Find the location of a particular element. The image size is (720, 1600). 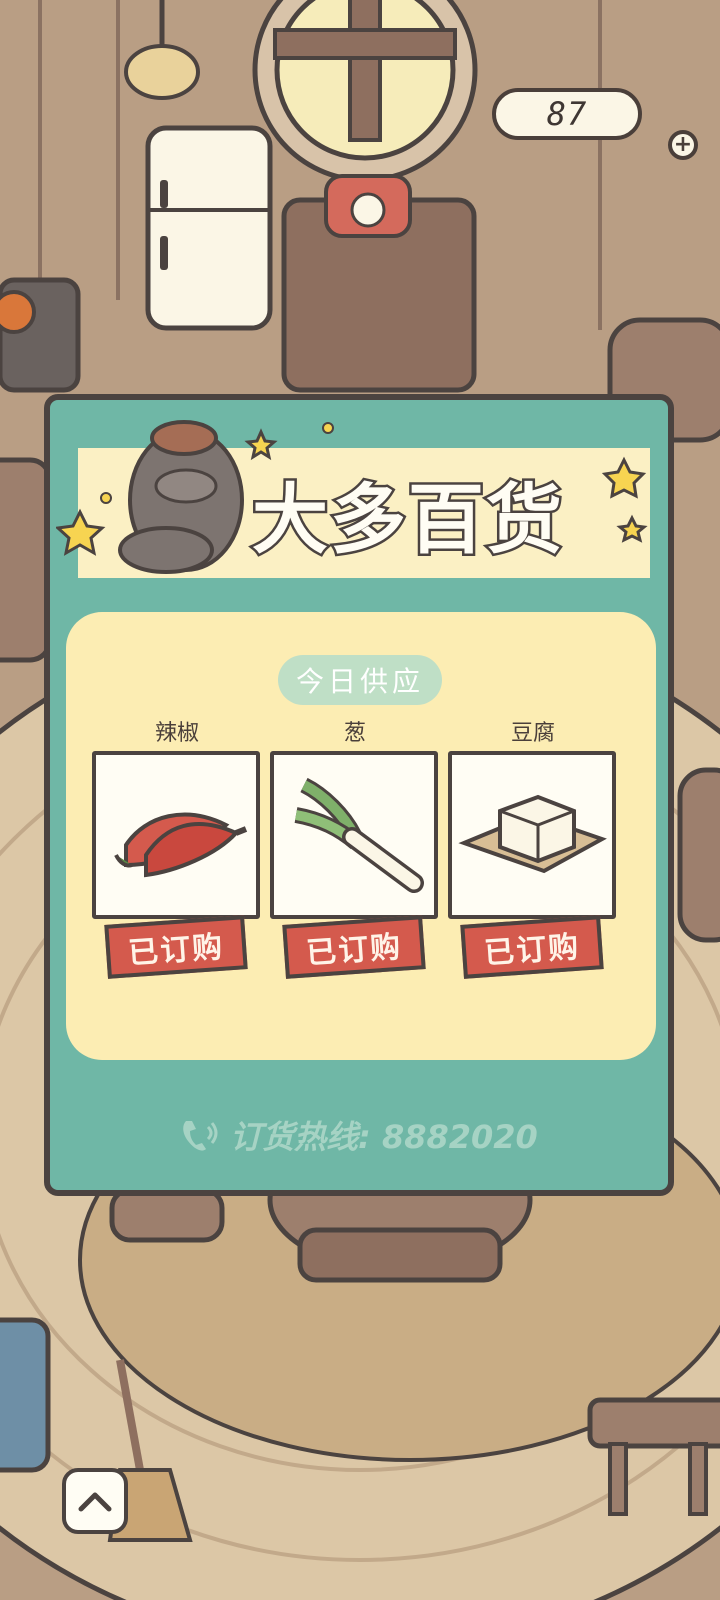

item-card-tofu is located at coordinates (532, 835).